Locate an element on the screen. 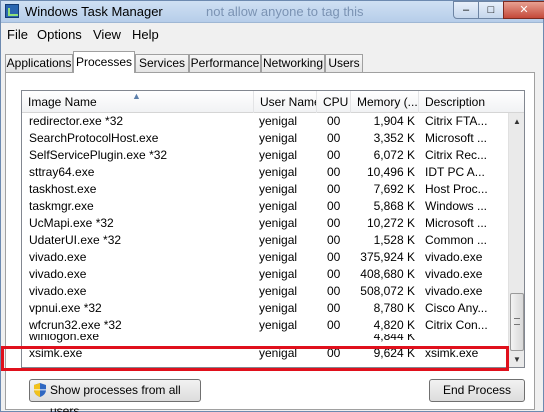  cell-image-name: sttray64.exe is located at coordinates (62, 172).